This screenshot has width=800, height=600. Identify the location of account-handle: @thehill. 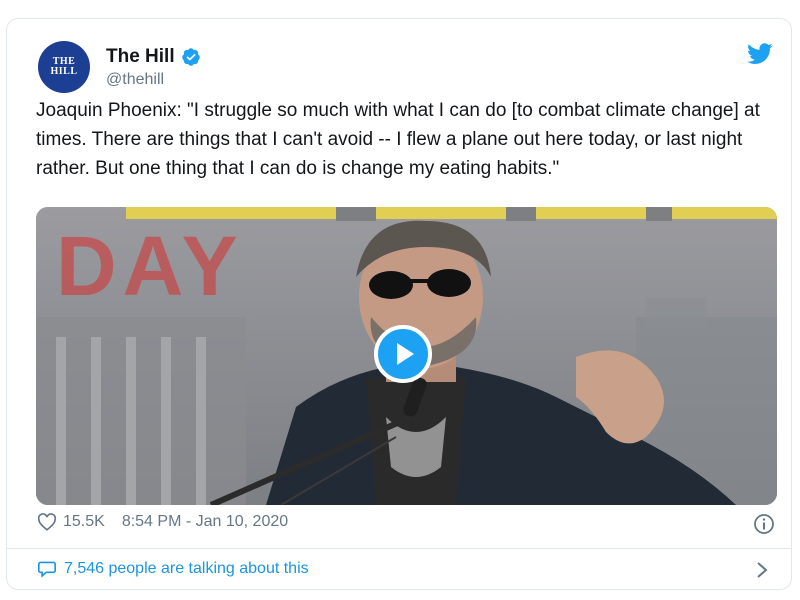
(135, 80).